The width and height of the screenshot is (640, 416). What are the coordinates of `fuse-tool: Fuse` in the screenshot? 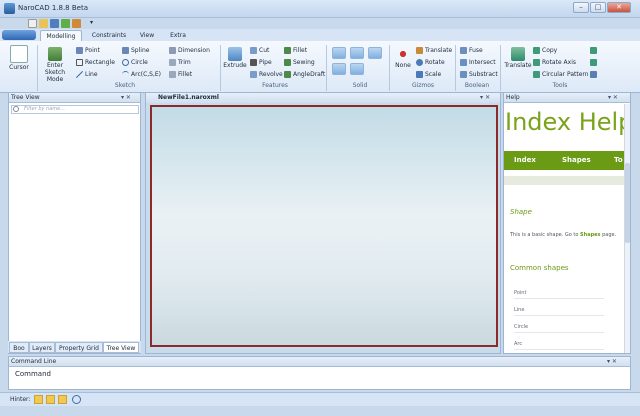 It's located at (471, 50).